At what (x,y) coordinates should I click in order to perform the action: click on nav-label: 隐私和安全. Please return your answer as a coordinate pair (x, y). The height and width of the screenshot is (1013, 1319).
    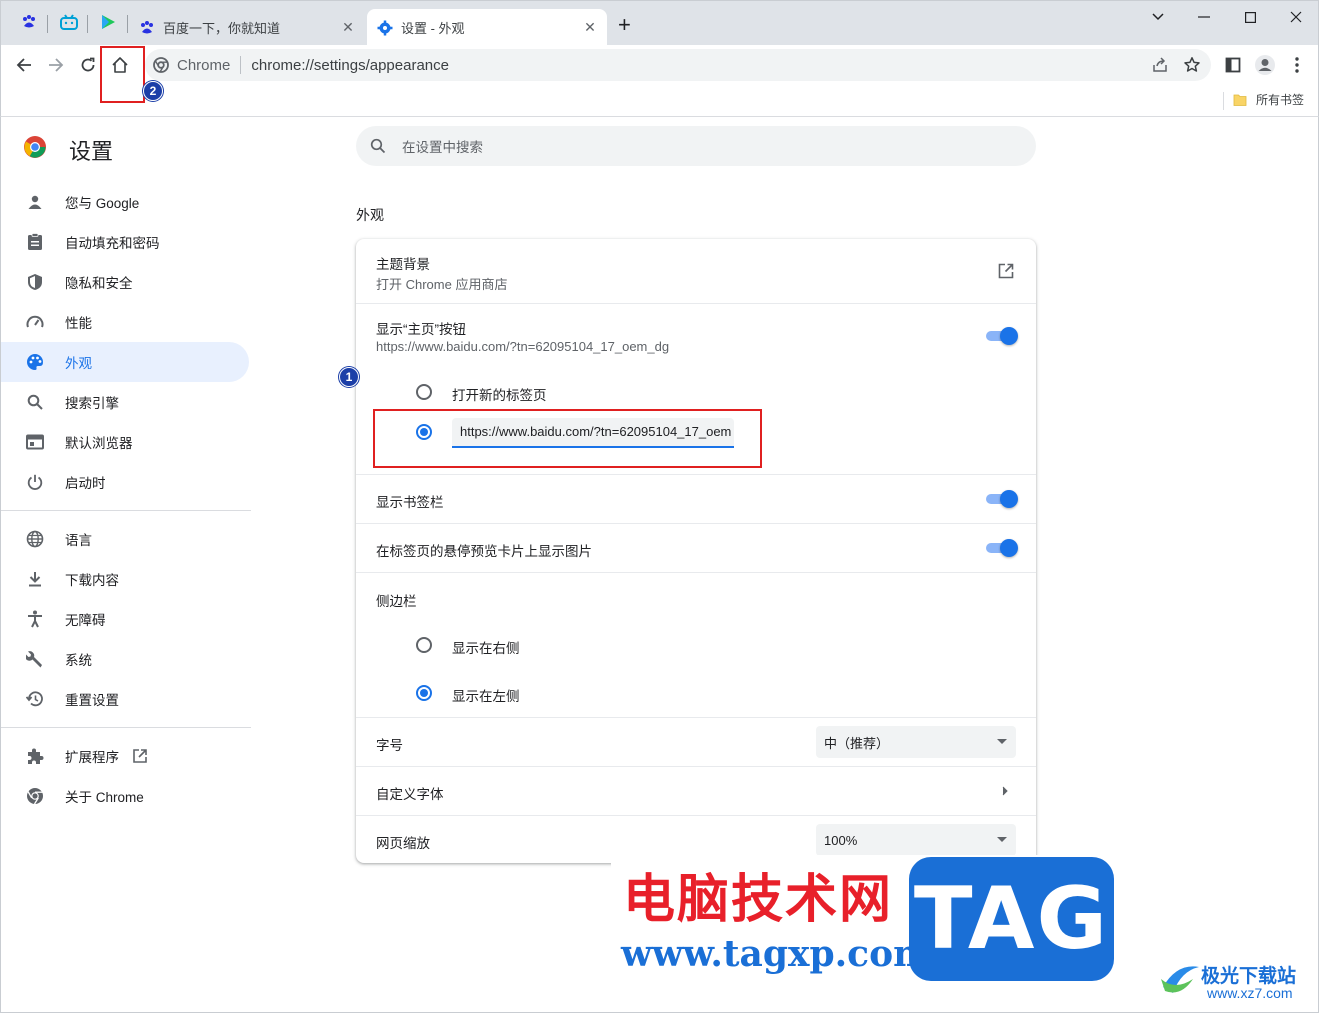
    Looking at the image, I should click on (99, 283).